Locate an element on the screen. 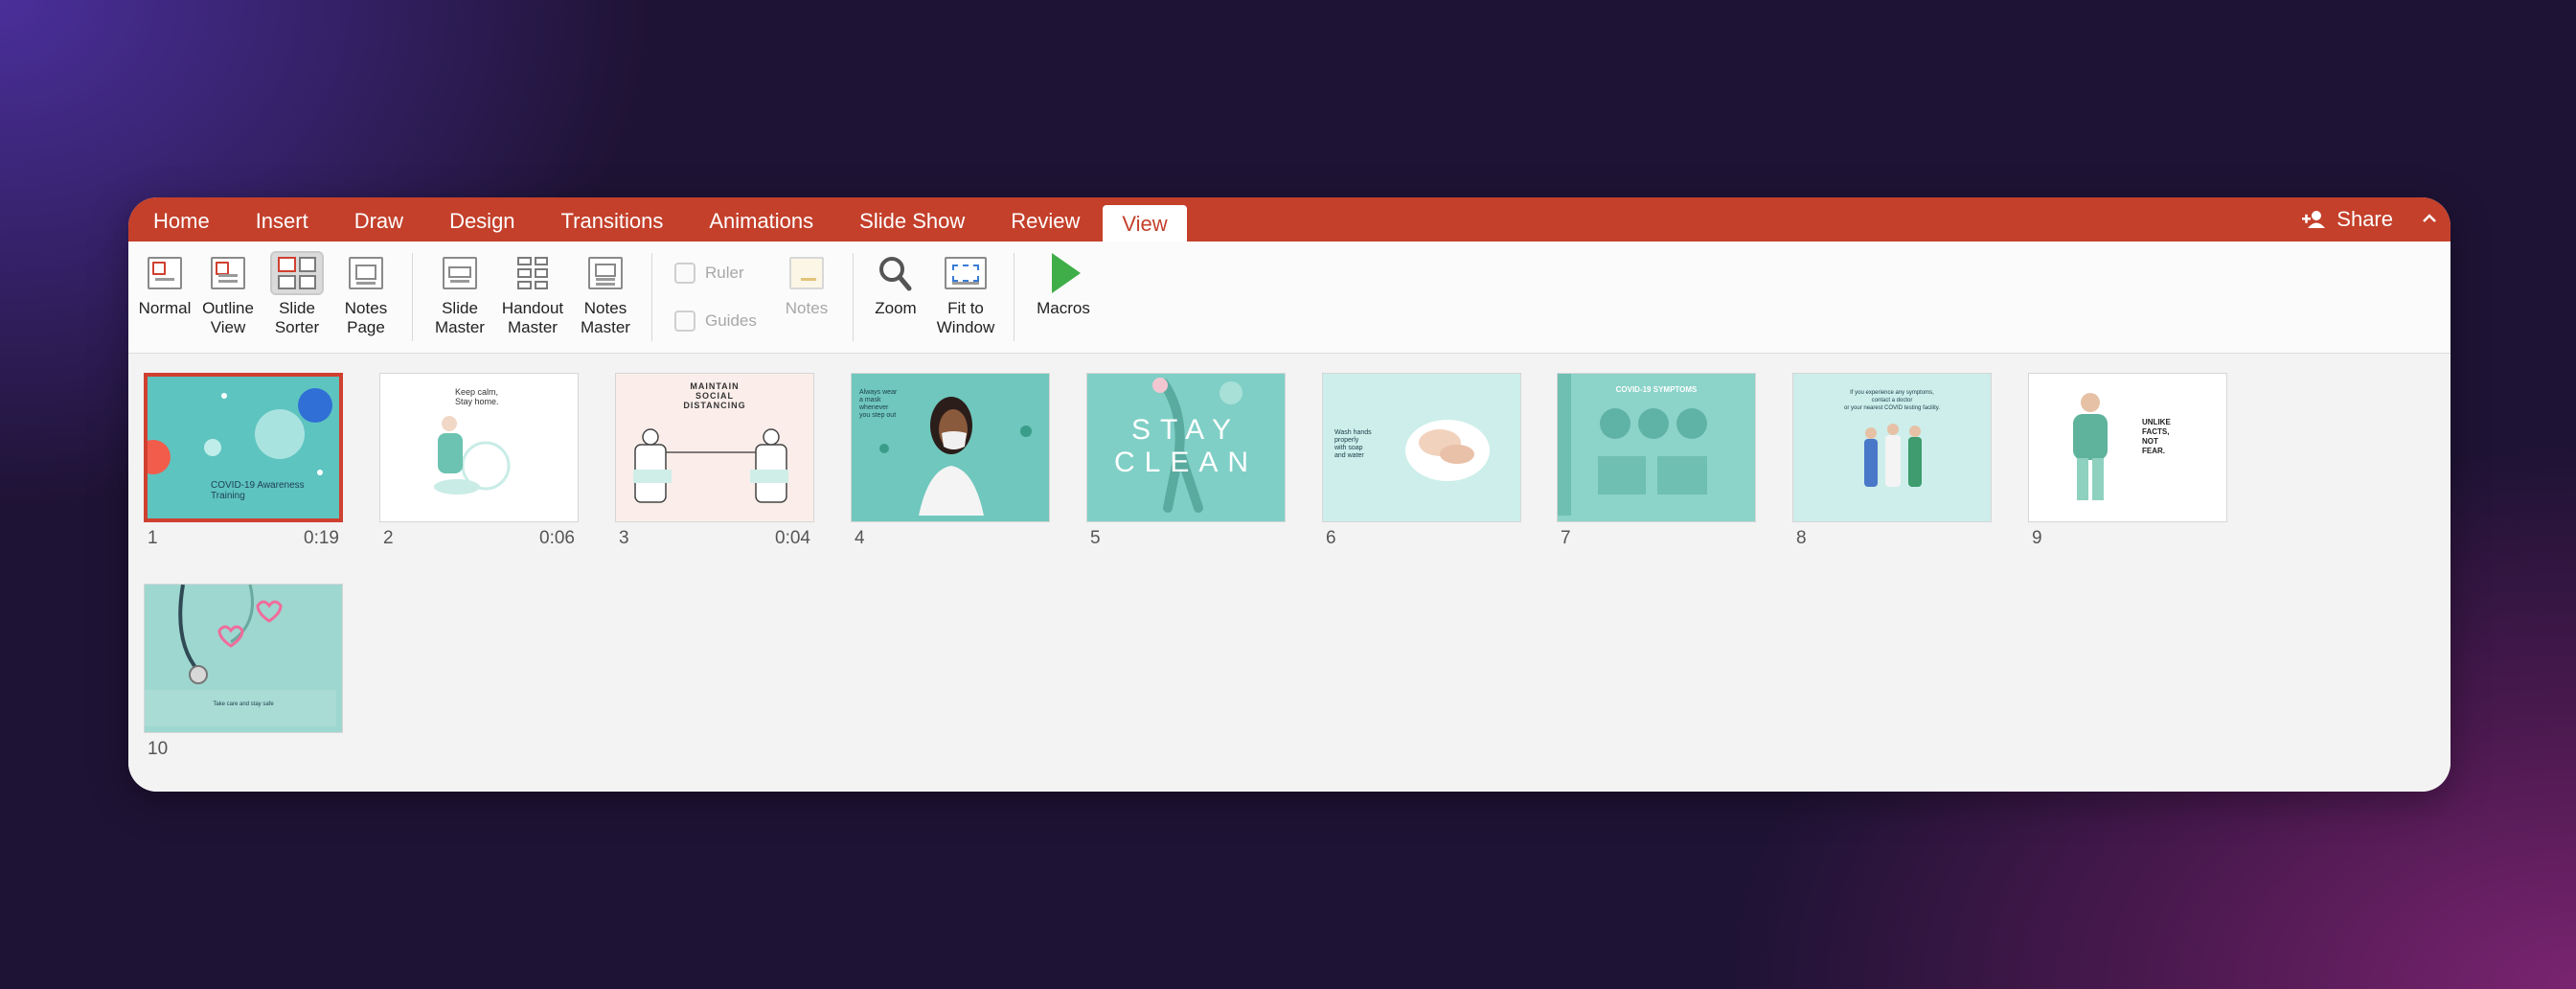  slide-2-art is located at coordinates (472, 455).